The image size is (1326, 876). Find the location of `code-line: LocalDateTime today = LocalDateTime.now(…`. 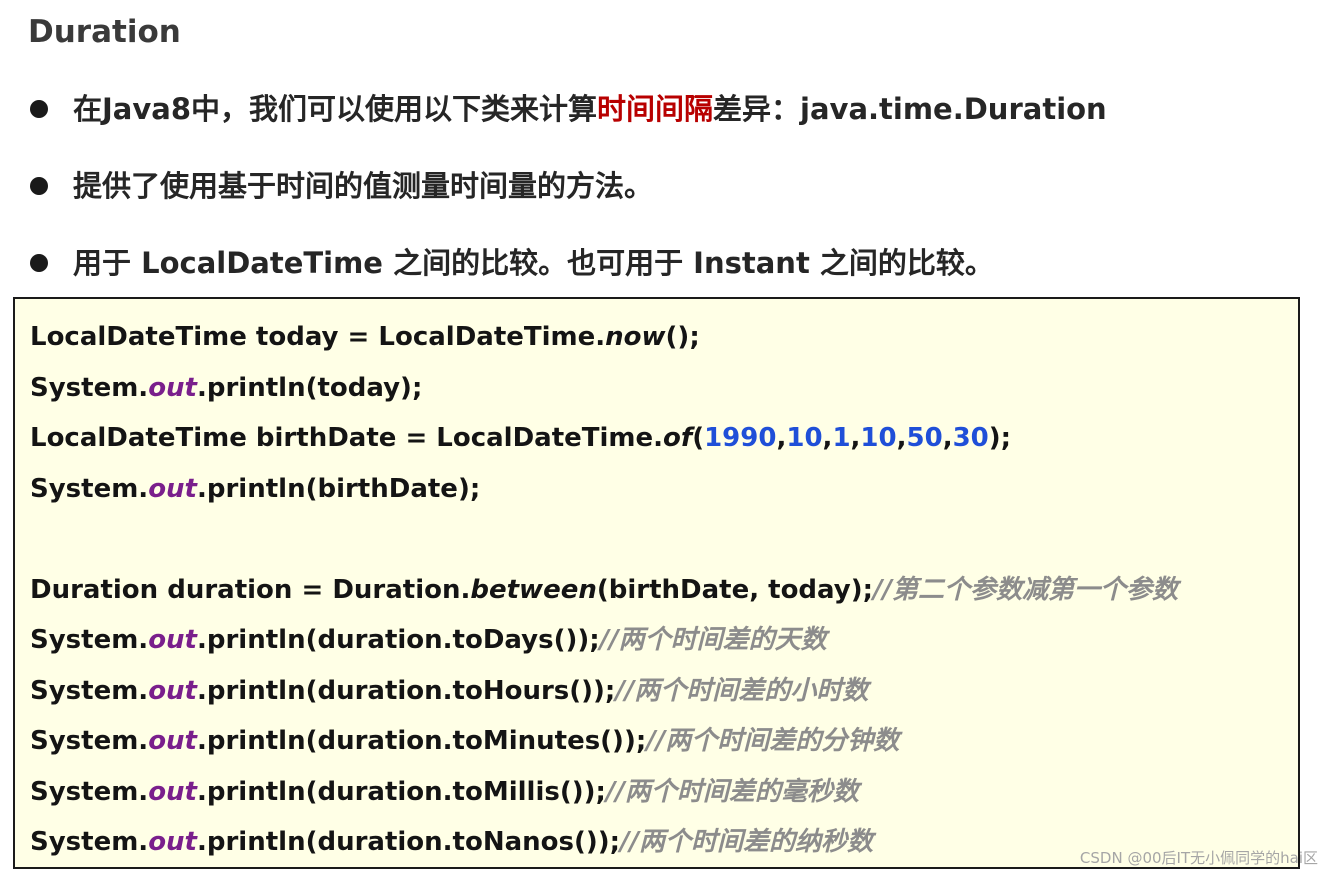

code-line: LocalDateTime today = LocalDateTime.now(… is located at coordinates (604, 343).